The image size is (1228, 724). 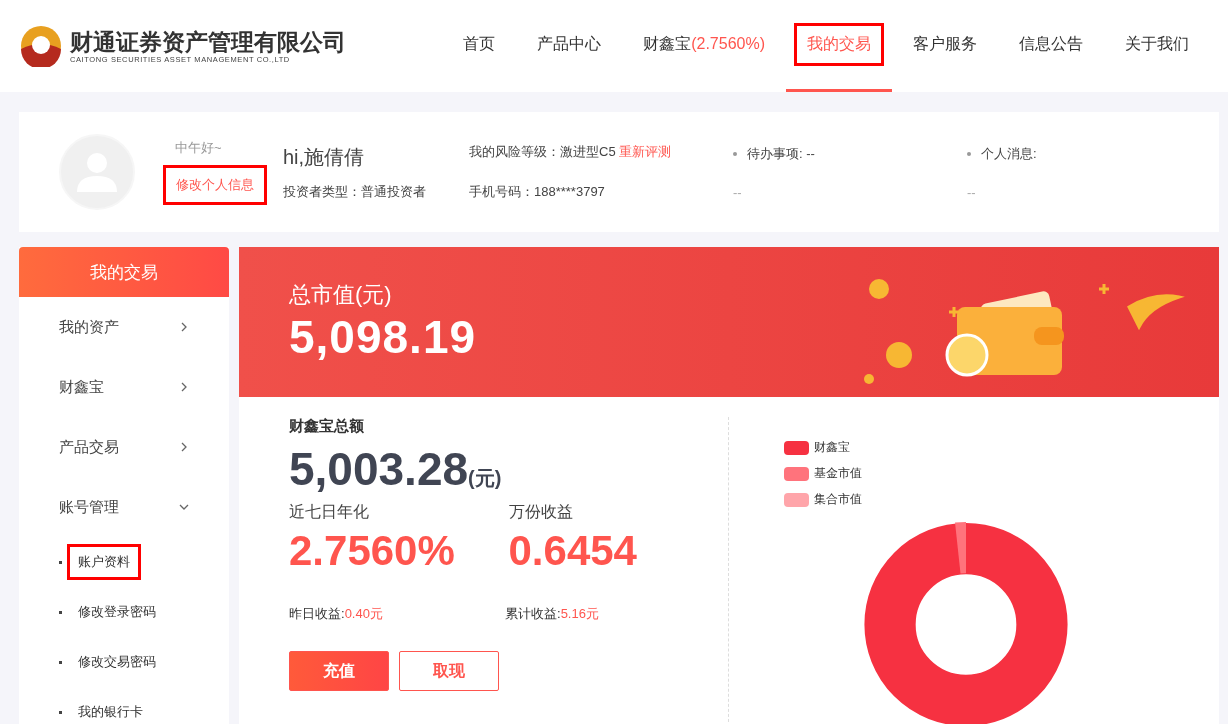 What do you see at coordinates (379, 469) in the screenshot?
I see `fund-total: 5,003.28` at bounding box center [379, 469].